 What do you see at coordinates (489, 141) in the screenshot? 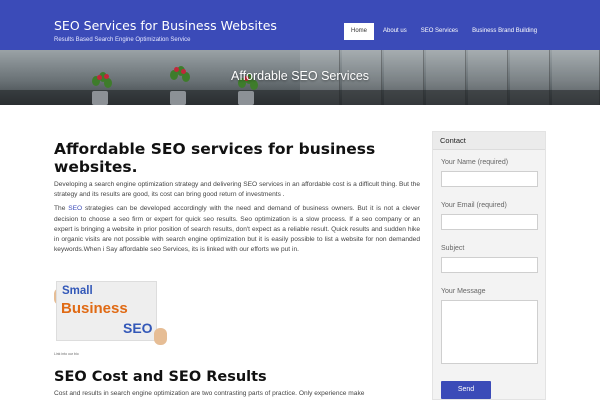
I see `widget-title: Contact` at bounding box center [489, 141].